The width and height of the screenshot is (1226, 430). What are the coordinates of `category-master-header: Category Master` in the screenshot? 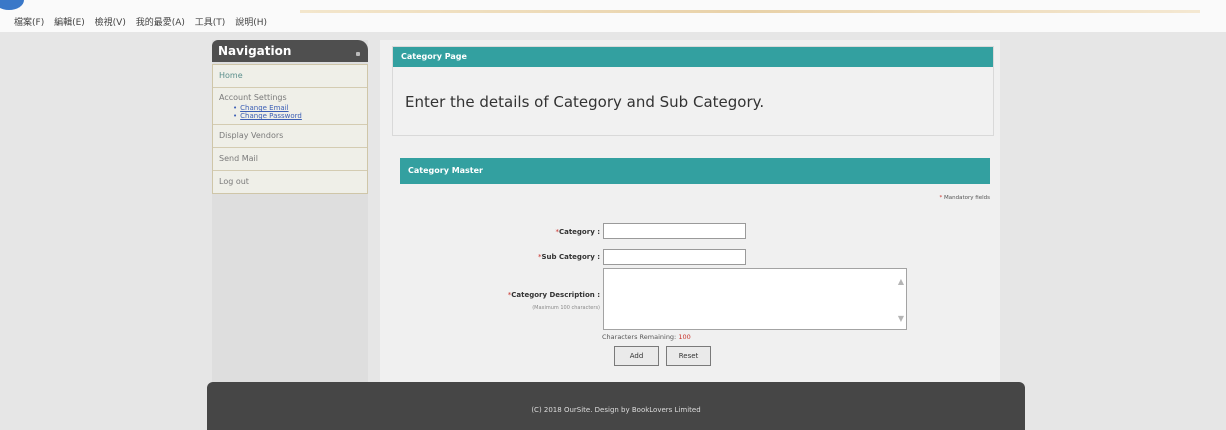 It's located at (695, 171).